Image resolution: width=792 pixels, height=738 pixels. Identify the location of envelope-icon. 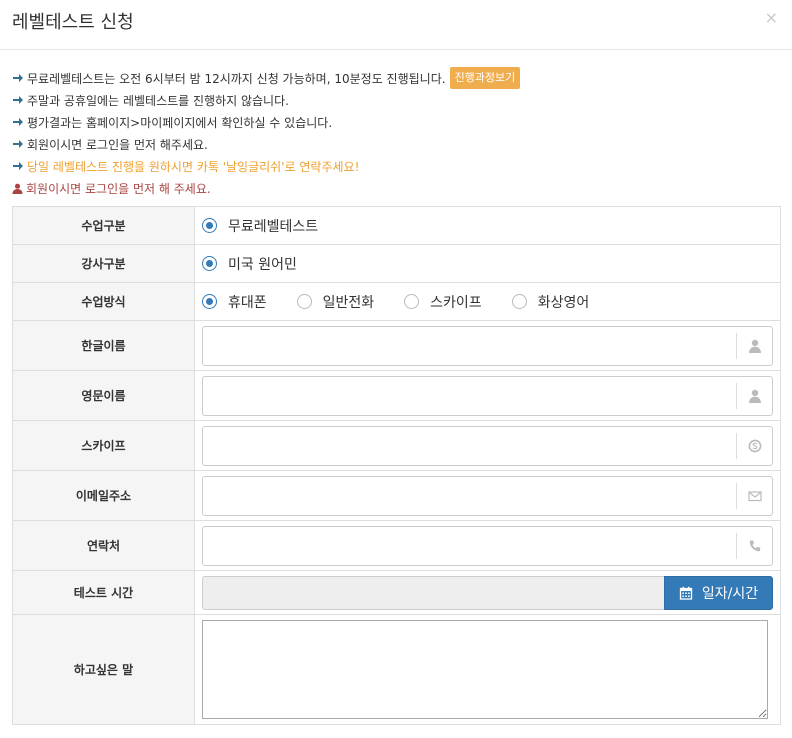
(754, 495).